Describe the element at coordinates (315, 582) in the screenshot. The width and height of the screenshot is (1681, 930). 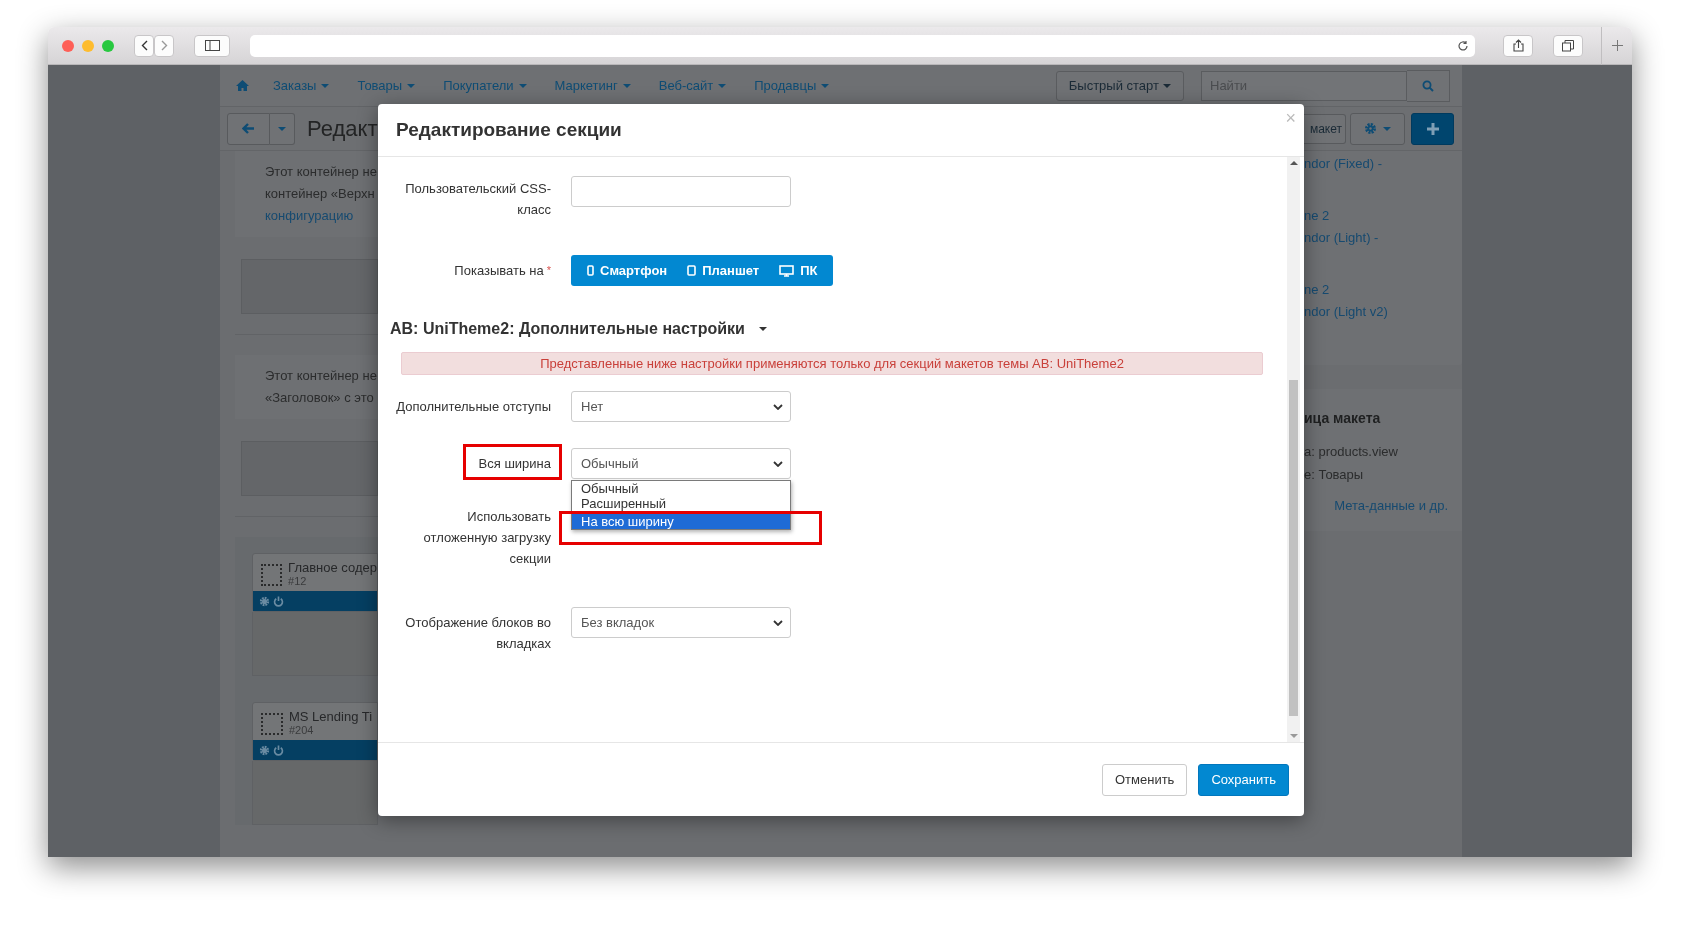
I see `block-card: Главное содер #12` at that location.